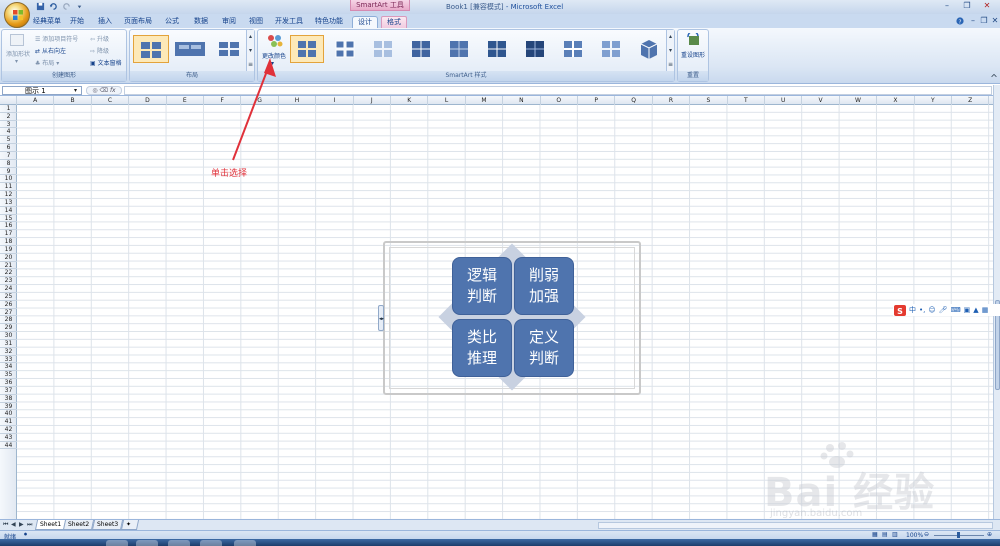  Describe the element at coordinates (172, 22) in the screenshot. I see `tab-formulas: 公式` at that location.